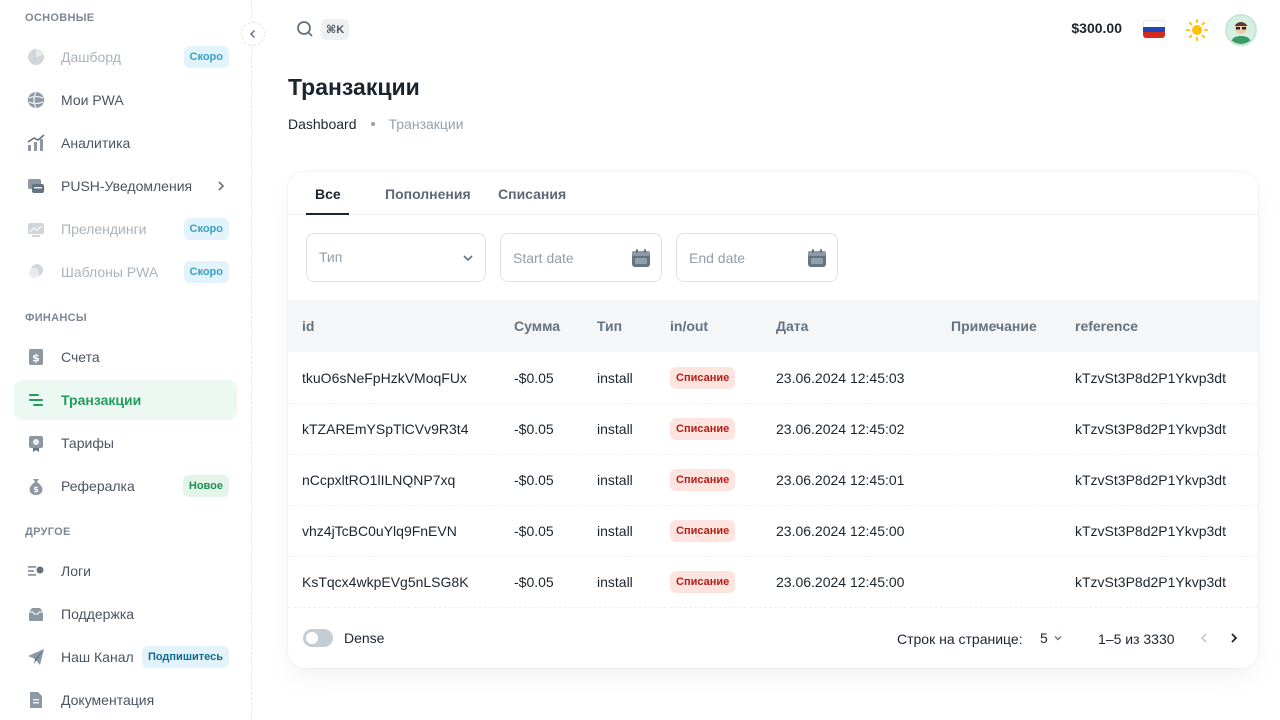 Image resolution: width=1280 pixels, height=720 pixels. I want to click on docs-icon, so click(36, 700).